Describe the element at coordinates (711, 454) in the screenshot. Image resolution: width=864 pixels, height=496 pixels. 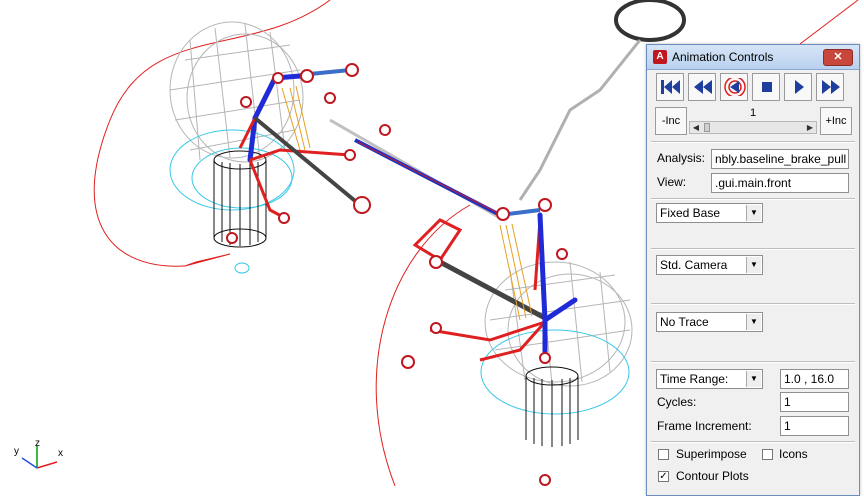
I see `superimpose-label: Superimpose` at that location.